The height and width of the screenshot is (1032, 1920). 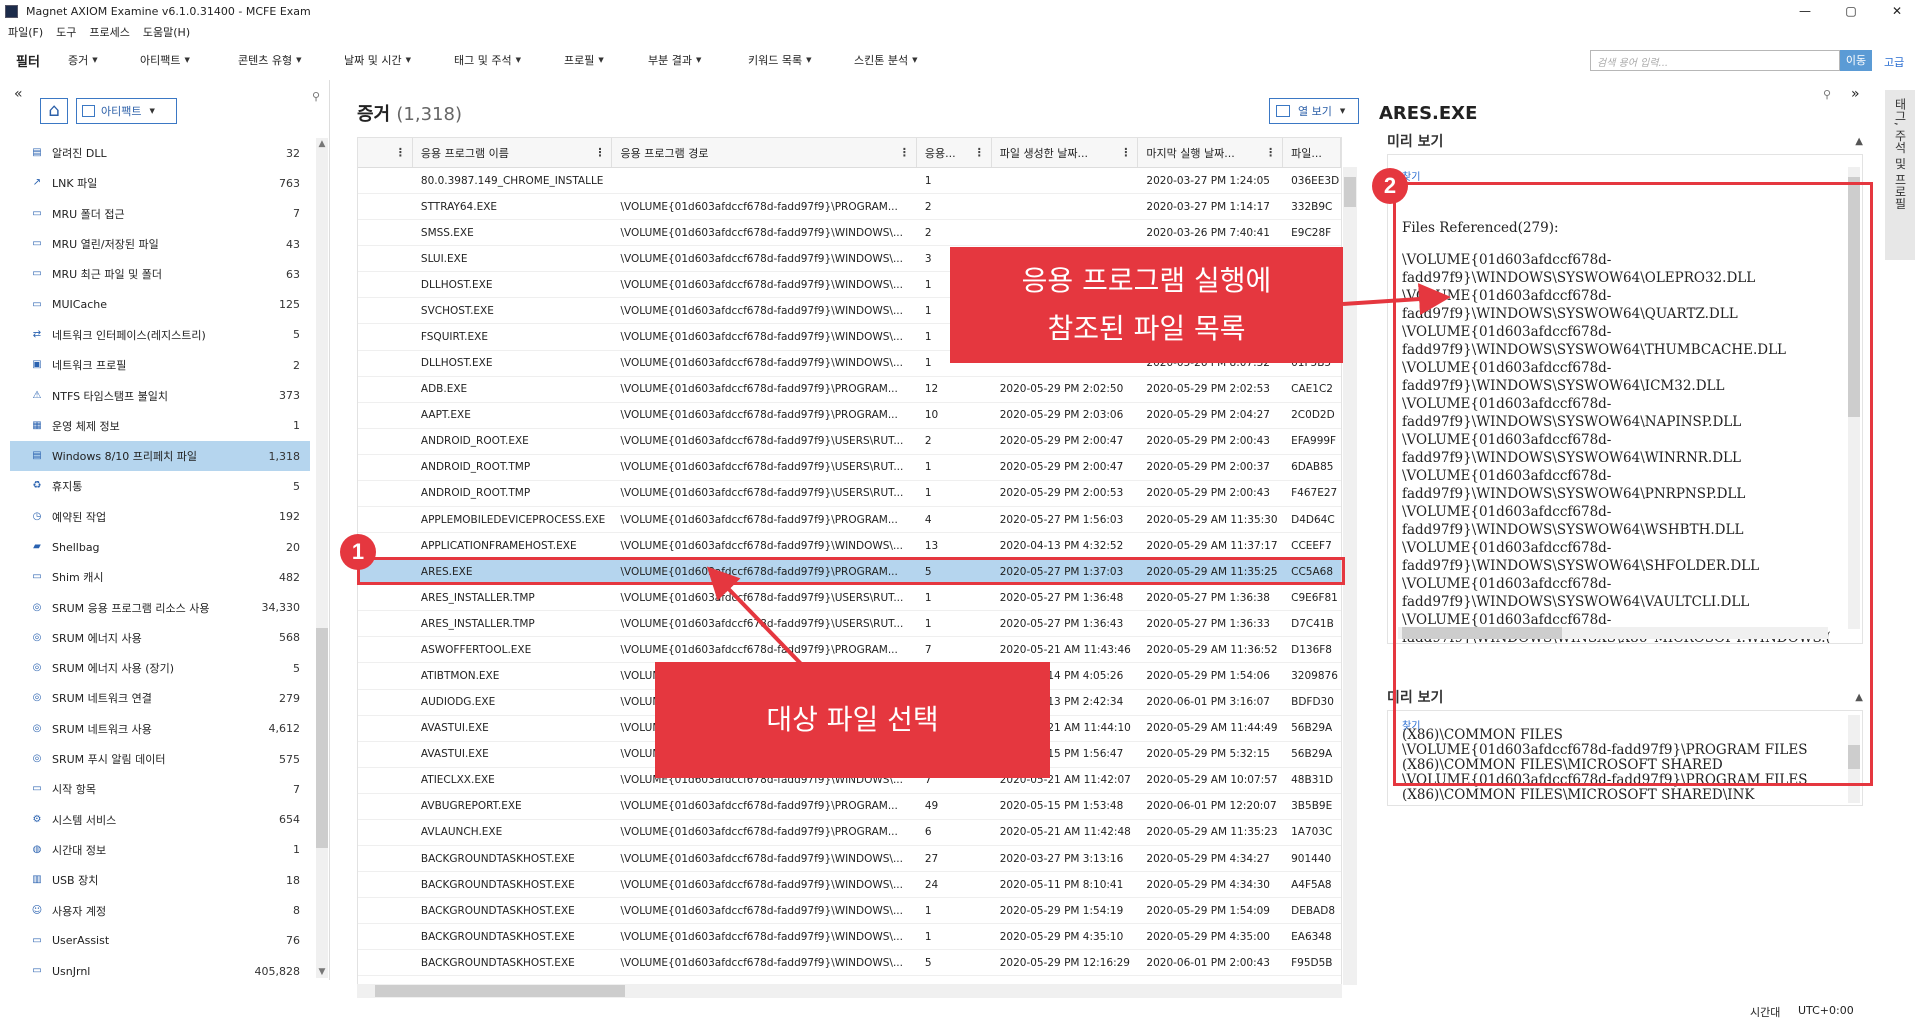 I want to click on artifact-item: ↗ LNK 파일 763, so click(x=160, y=183).